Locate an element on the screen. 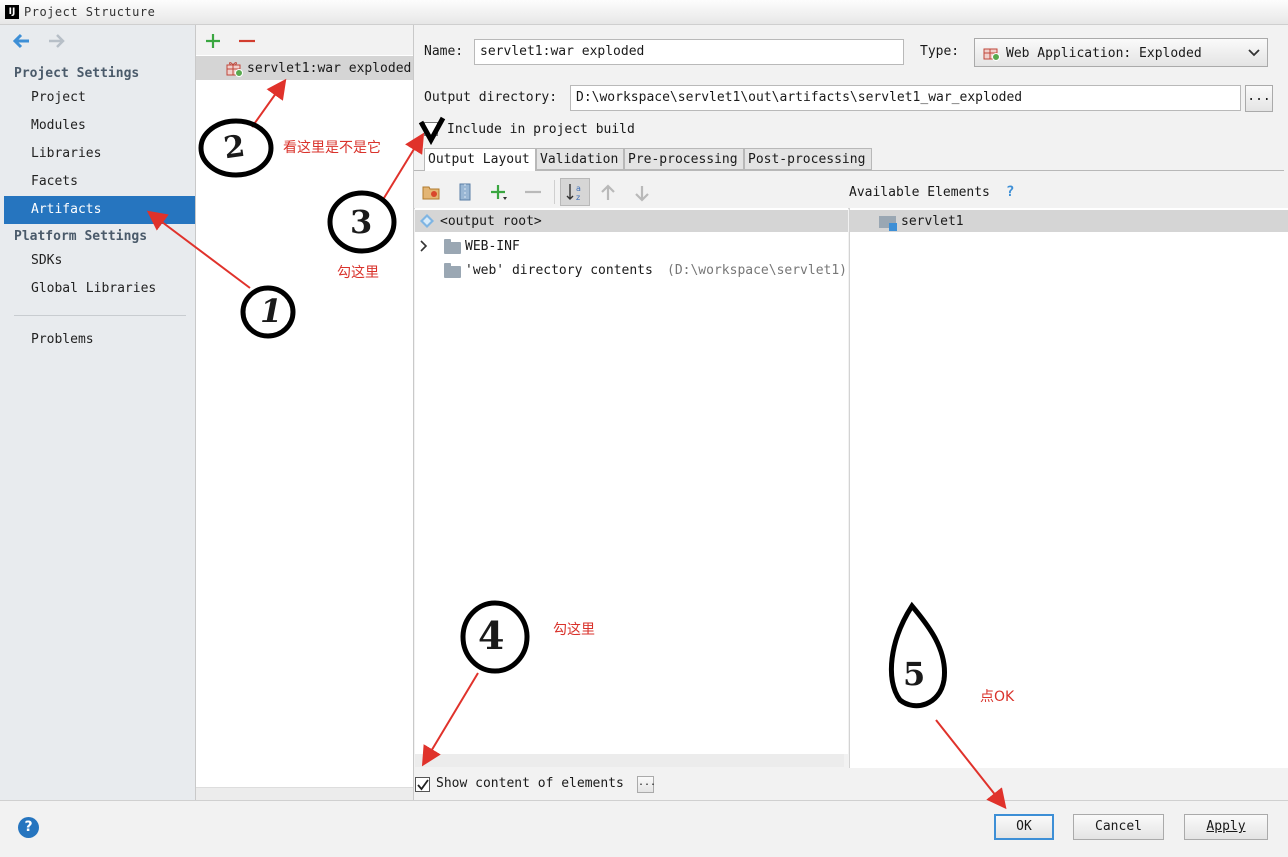  nav-item-sdks: SDKs is located at coordinates (46, 260).